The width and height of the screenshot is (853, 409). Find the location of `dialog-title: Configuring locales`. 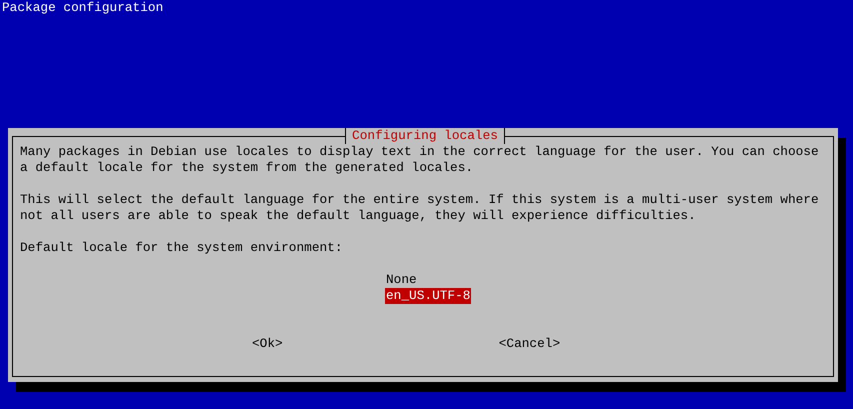

dialog-title: Configuring locales is located at coordinates (425, 136).